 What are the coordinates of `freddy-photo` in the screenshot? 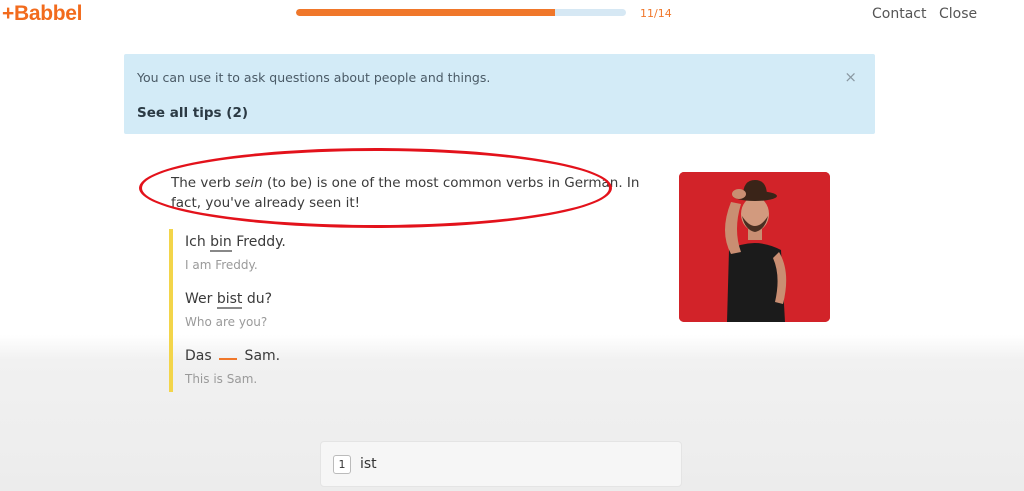 It's located at (754, 247).